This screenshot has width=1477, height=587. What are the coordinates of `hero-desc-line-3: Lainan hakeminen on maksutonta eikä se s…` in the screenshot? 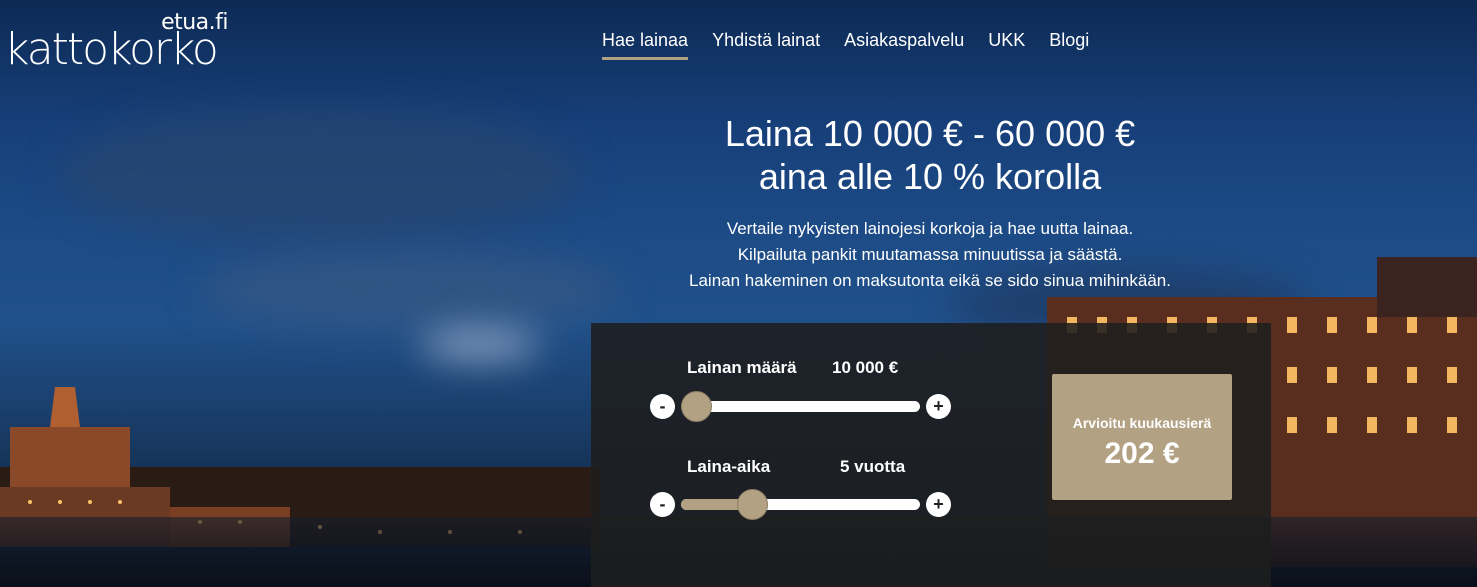 It's located at (930, 280).